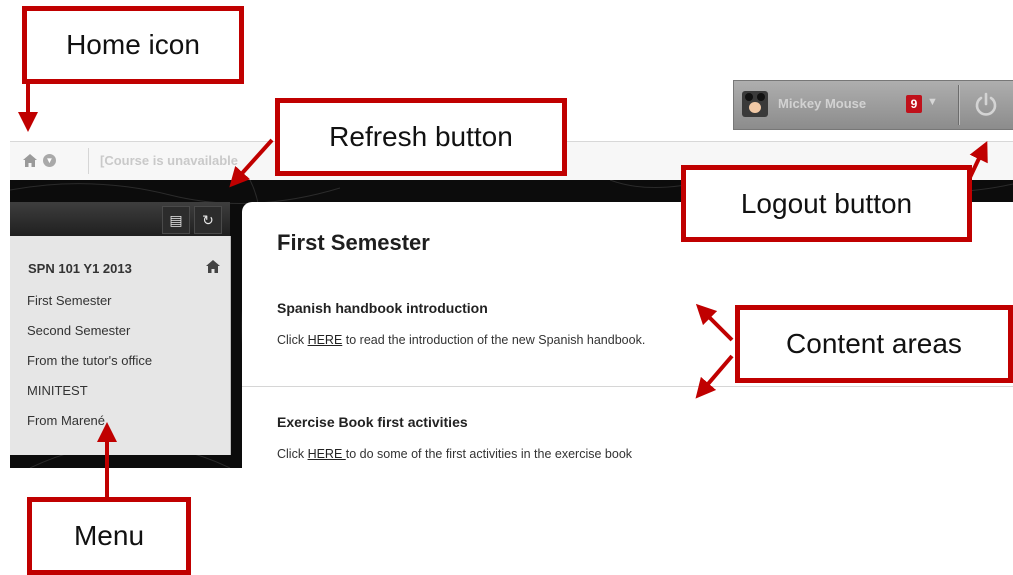 This screenshot has height=575, width=1013. Describe the element at coordinates (826, 203) in the screenshot. I see `callout-logout-button: Logout button` at that location.